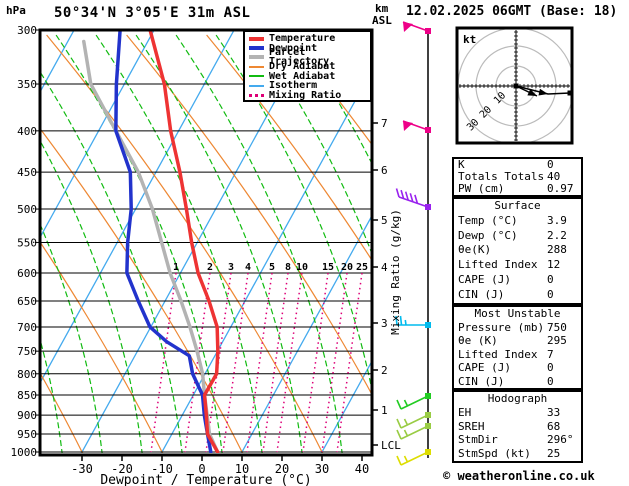  Describe the element at coordinates (560, 188) in the screenshot. I see `stat-value: 0.97` at that location.